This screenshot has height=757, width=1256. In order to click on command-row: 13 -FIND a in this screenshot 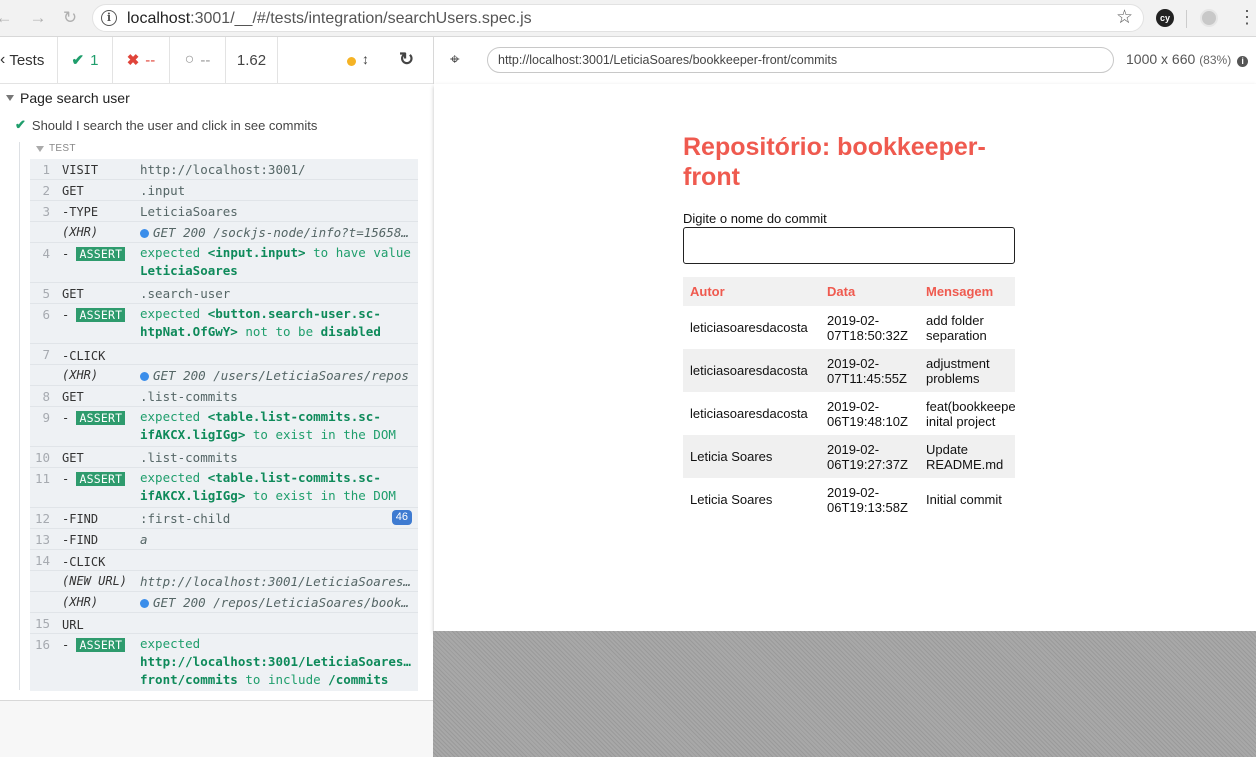, I will do `click(224, 539)`.